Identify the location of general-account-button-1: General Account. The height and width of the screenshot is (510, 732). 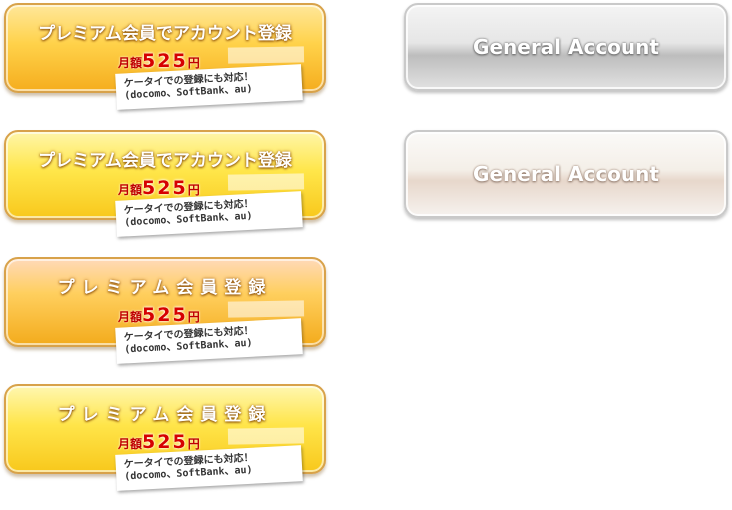
(566, 47).